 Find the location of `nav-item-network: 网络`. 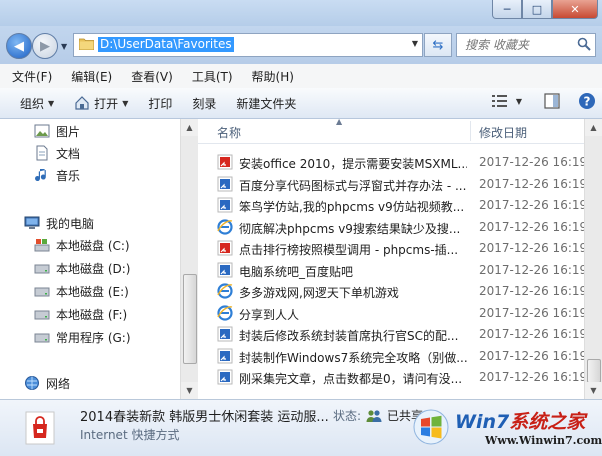

nav-item-network: 网络 is located at coordinates (47, 383).